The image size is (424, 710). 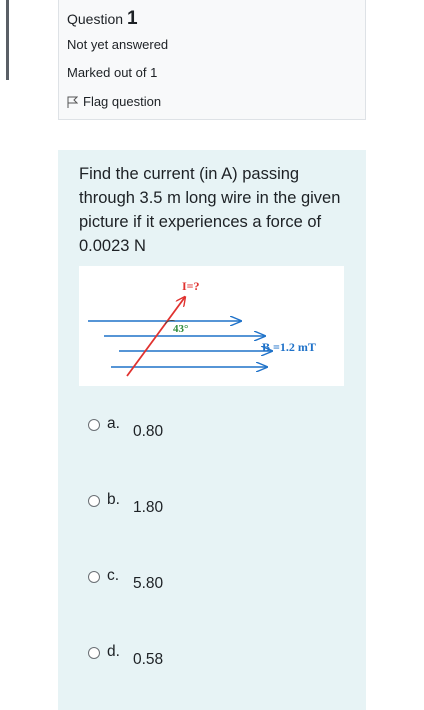 I want to click on answer-letter: c., so click(x=113, y=575).